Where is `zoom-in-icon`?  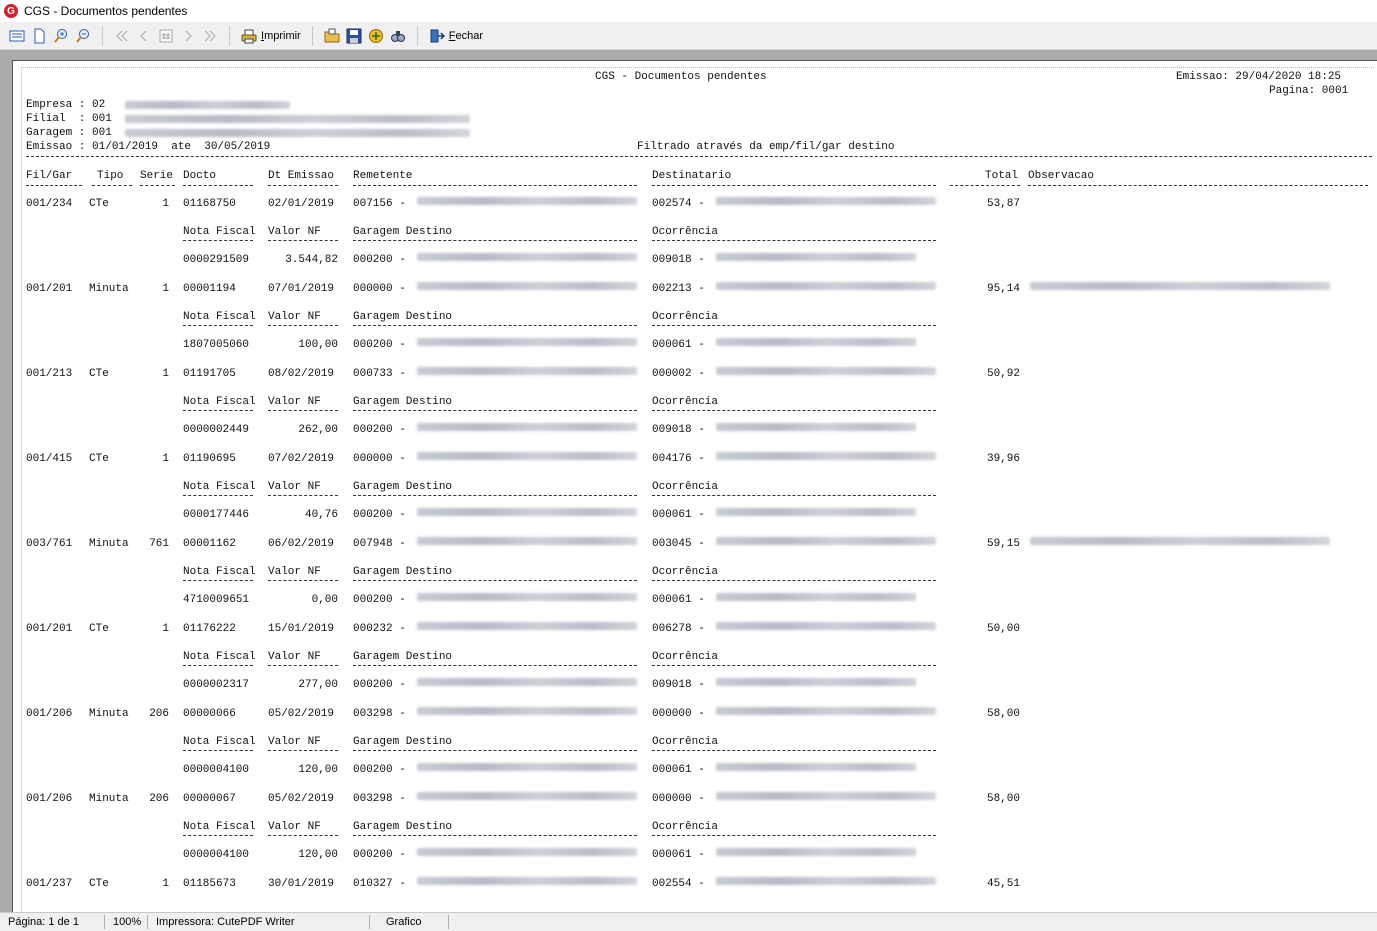
zoom-in-icon is located at coordinates (61, 36).